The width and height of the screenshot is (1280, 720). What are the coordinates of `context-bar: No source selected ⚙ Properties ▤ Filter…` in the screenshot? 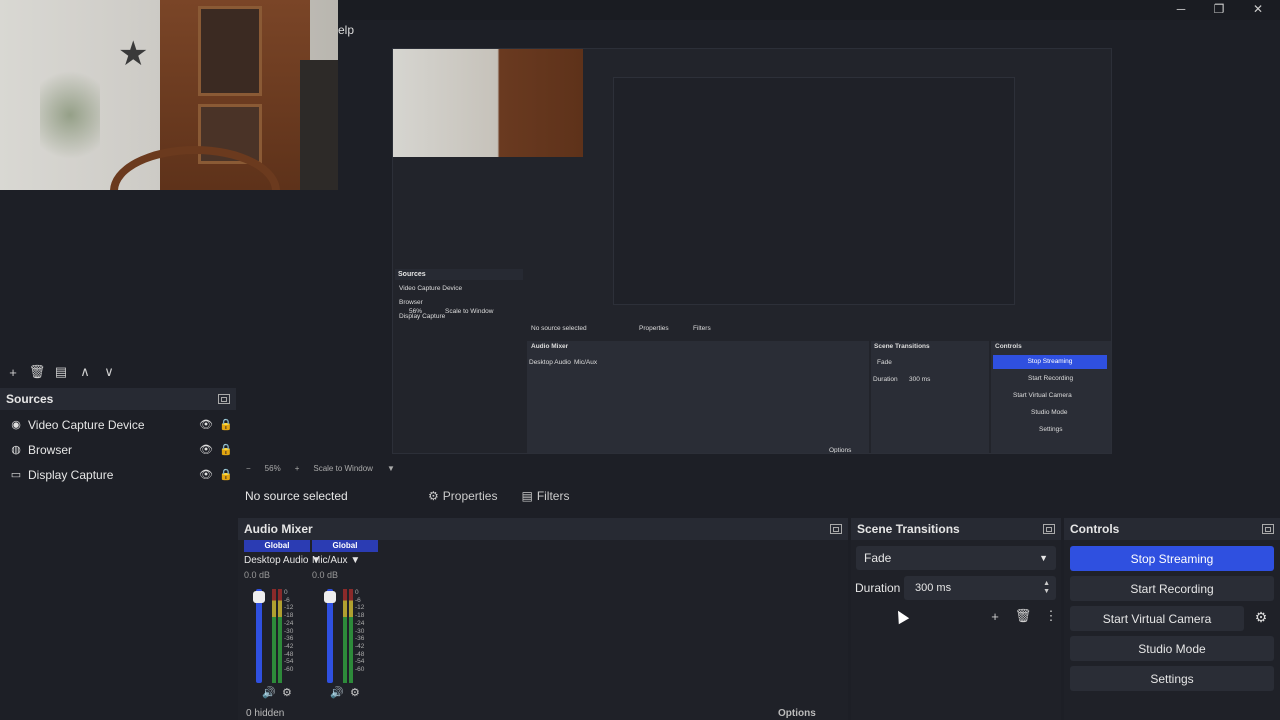 It's located at (758, 496).